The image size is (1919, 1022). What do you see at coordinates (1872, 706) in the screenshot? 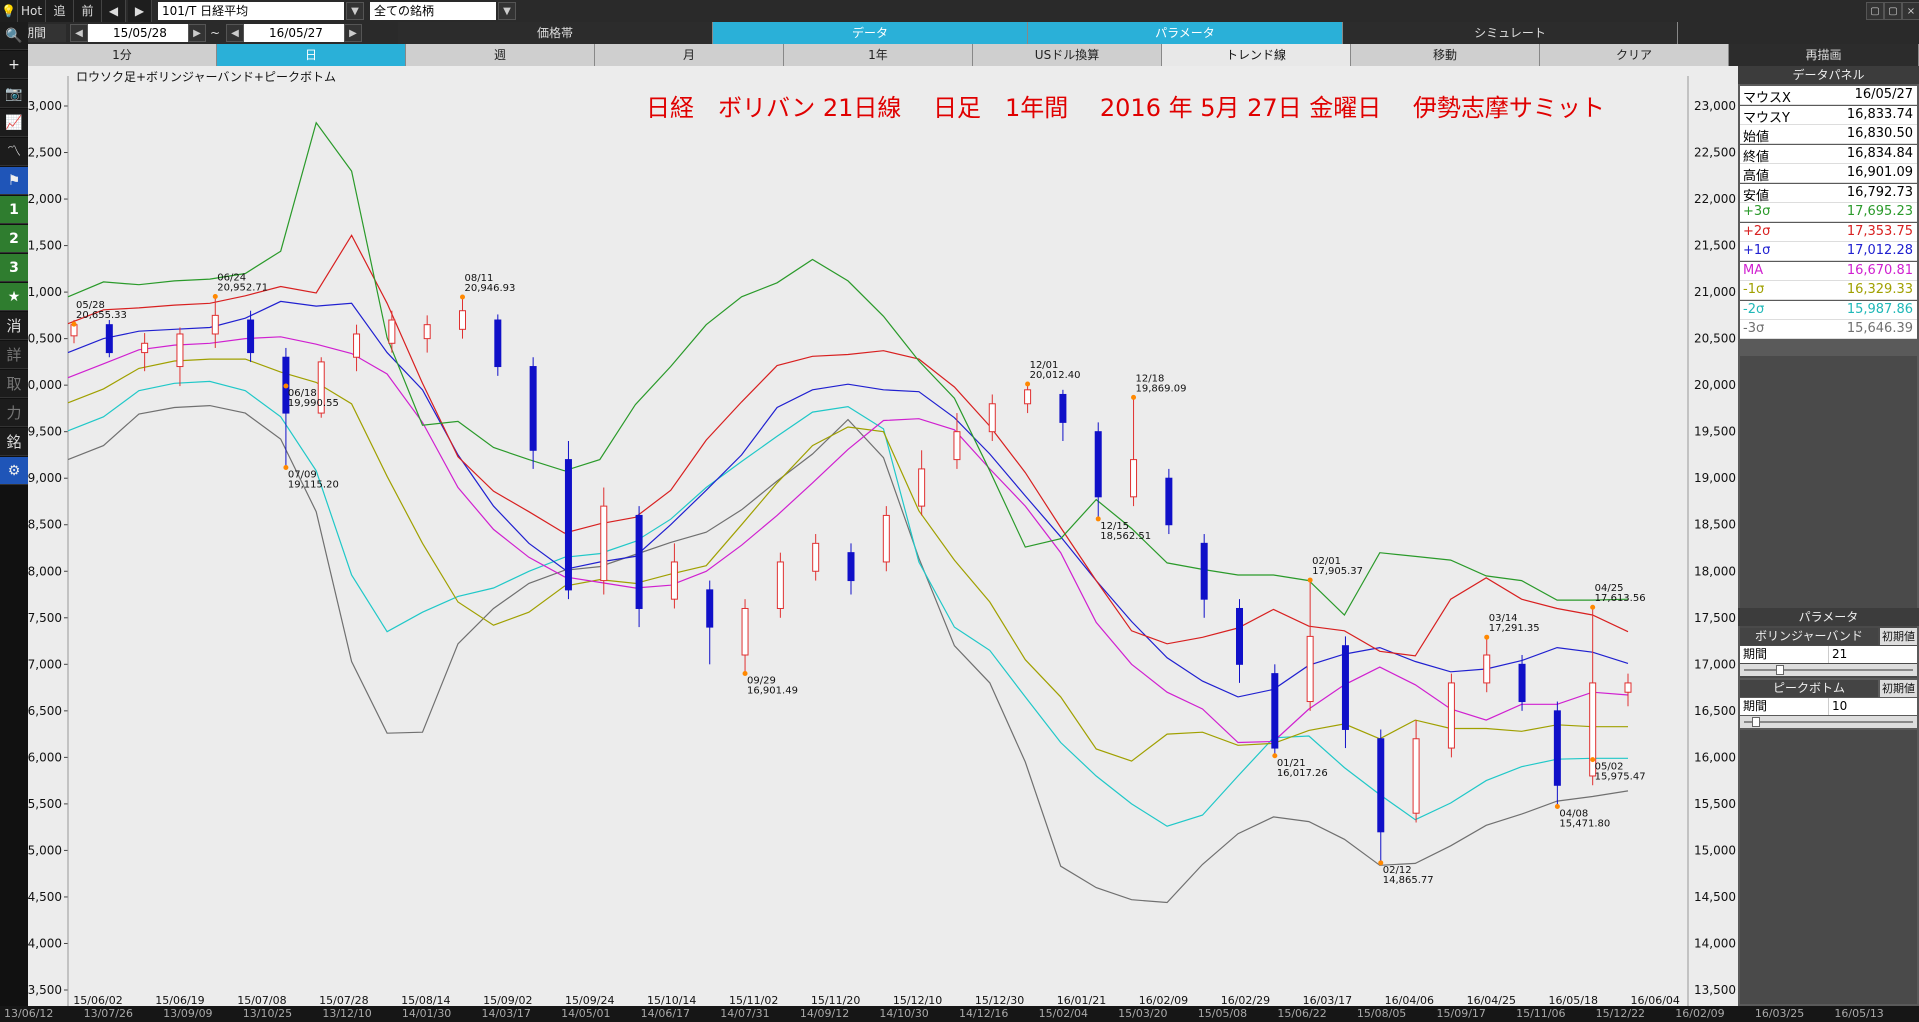
I see `peak-period-input: 10` at bounding box center [1872, 706].